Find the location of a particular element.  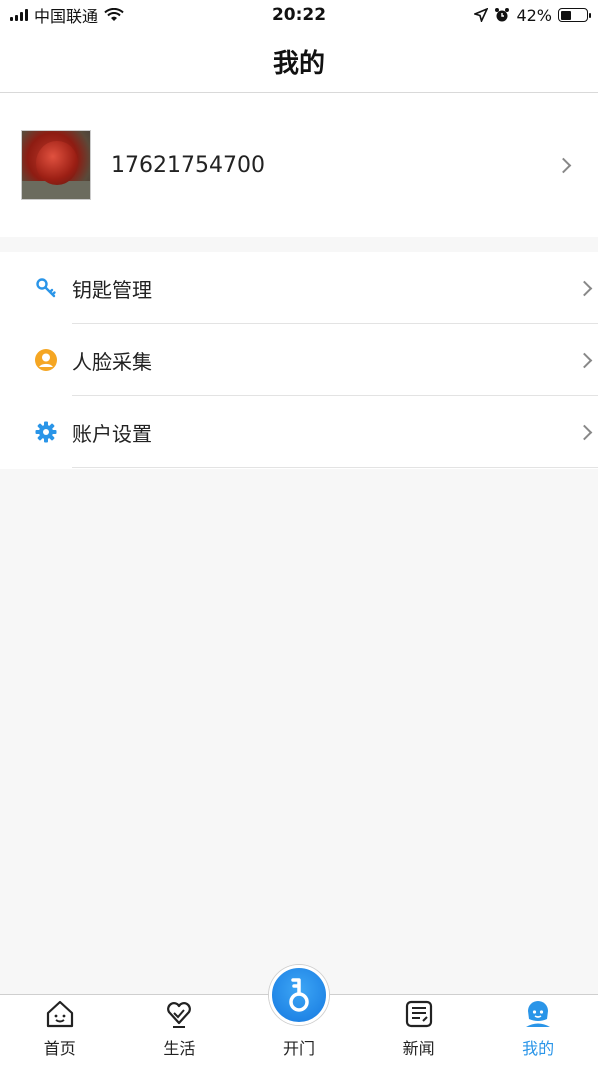

location-icon is located at coordinates (481, 15).